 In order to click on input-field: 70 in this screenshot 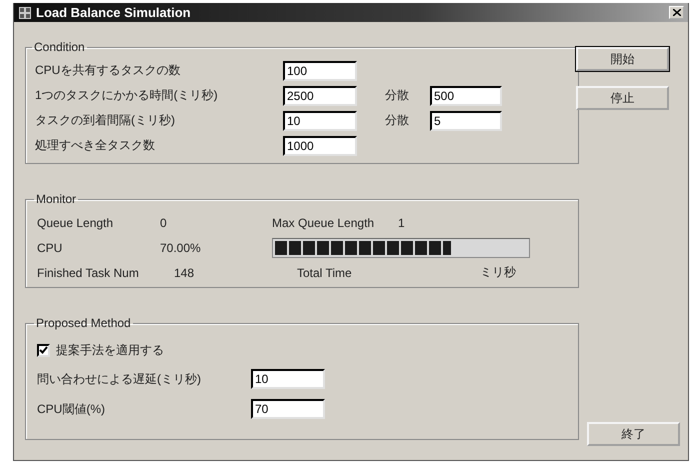, I will do `click(288, 409)`.